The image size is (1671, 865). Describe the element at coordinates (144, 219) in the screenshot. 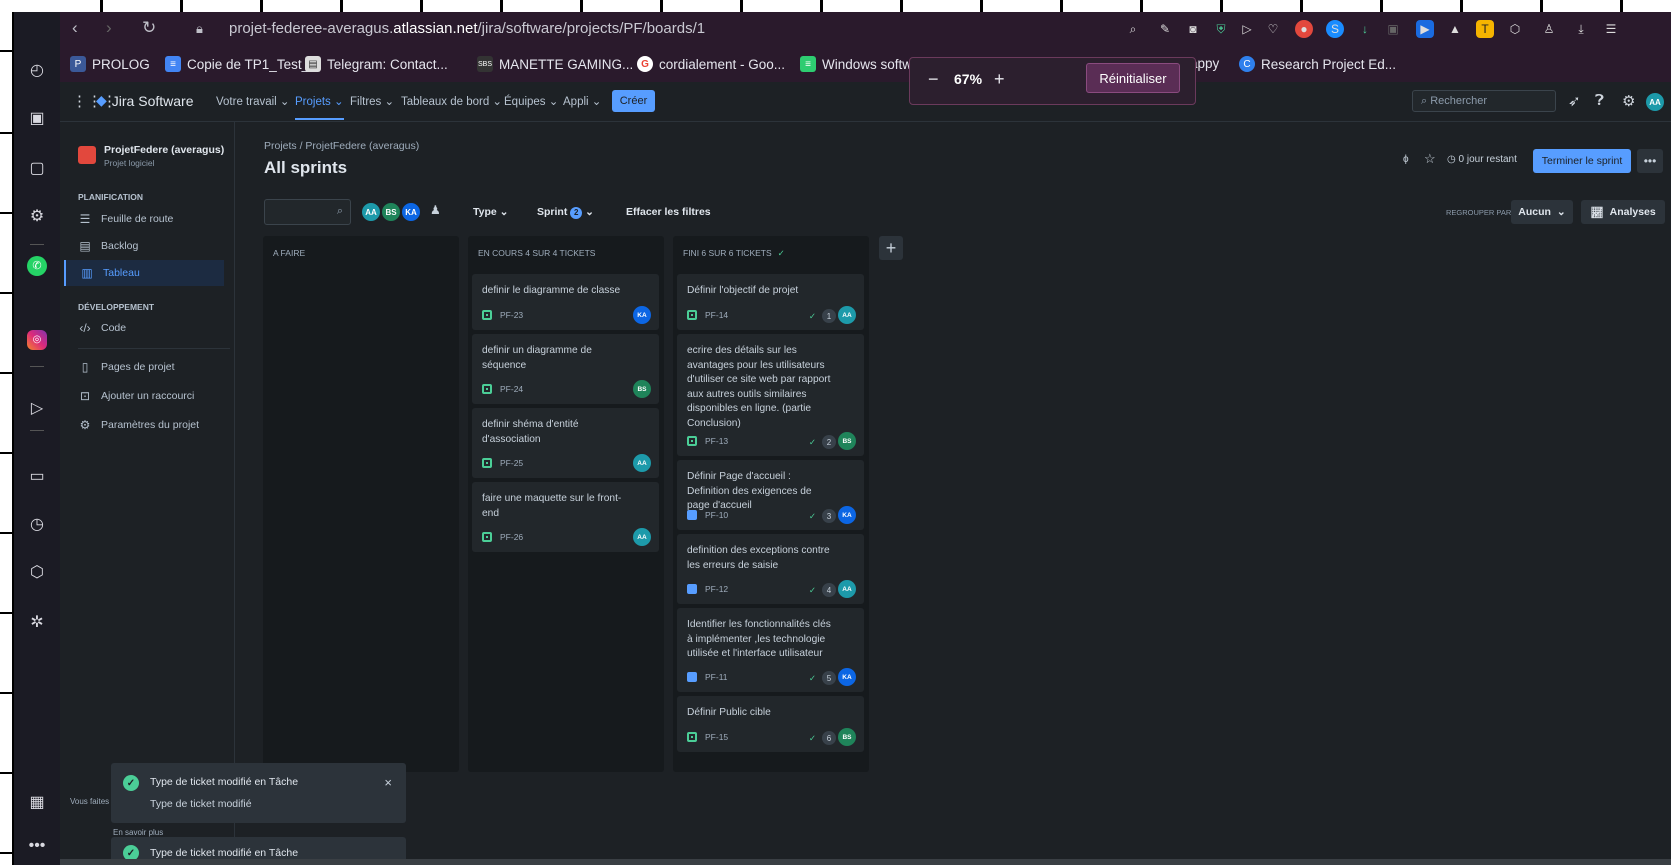

I see `sidebar-item-roadmap: ☰ Feuille de route` at that location.